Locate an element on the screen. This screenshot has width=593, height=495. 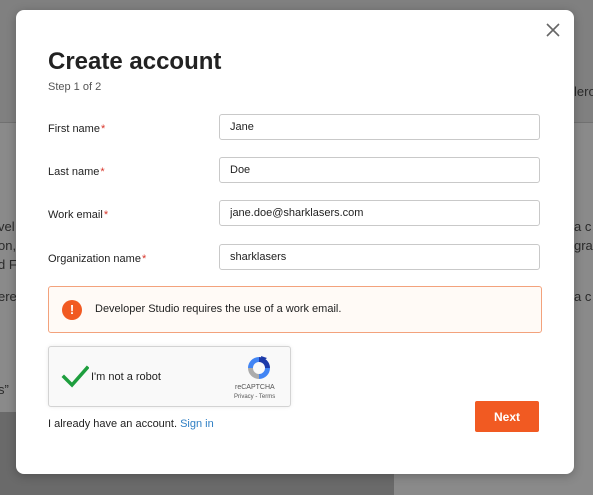
last-name-label: Last name* is located at coordinates (76, 172).